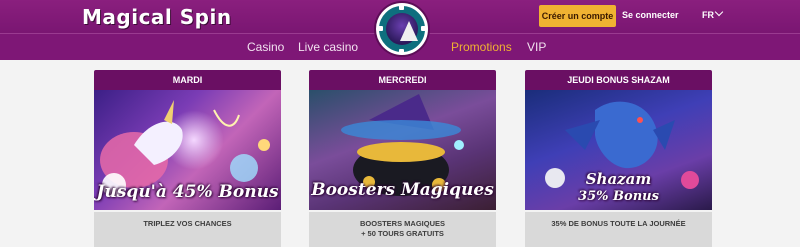 This screenshot has width=800, height=247. What do you see at coordinates (402, 80) in the screenshot?
I see `card-title: MERCREDI` at bounding box center [402, 80].